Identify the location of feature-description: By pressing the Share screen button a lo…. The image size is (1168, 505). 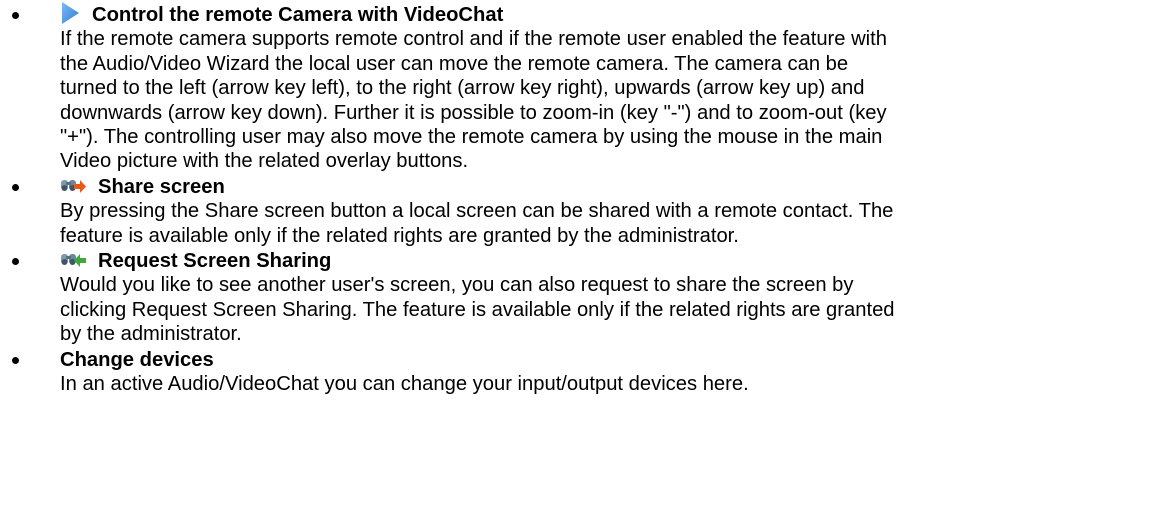
(614, 223).